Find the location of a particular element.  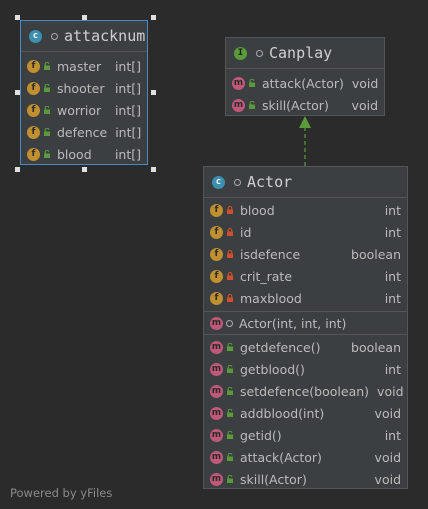

method-row: m getid() int is located at coordinates (305, 435).